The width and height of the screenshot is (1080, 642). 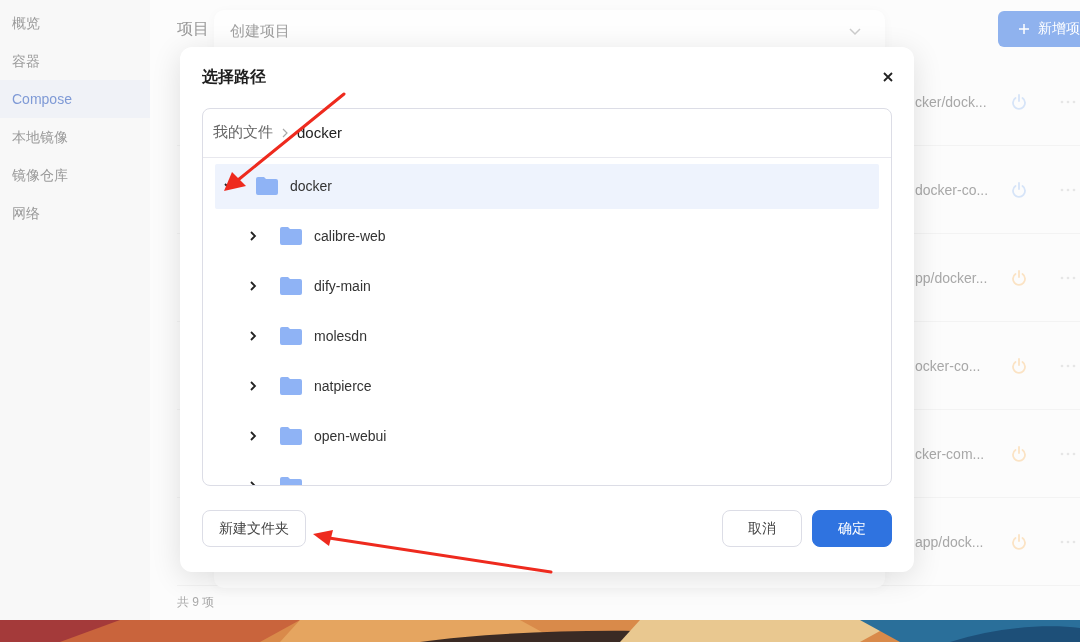 I want to click on close-icon, so click(x=888, y=77).